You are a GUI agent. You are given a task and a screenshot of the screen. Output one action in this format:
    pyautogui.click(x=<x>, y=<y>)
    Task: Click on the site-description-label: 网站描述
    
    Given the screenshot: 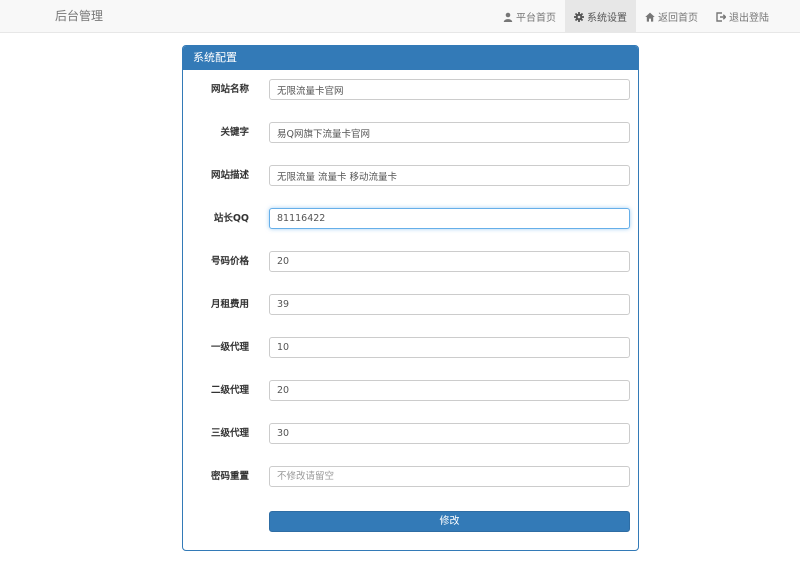 What is the action you would take?
    pyautogui.click(x=229, y=175)
    